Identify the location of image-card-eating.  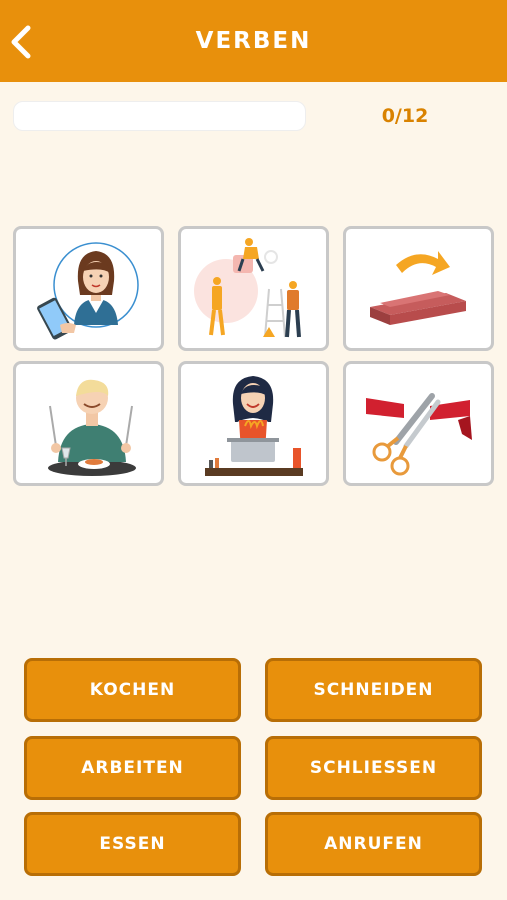
(88, 423).